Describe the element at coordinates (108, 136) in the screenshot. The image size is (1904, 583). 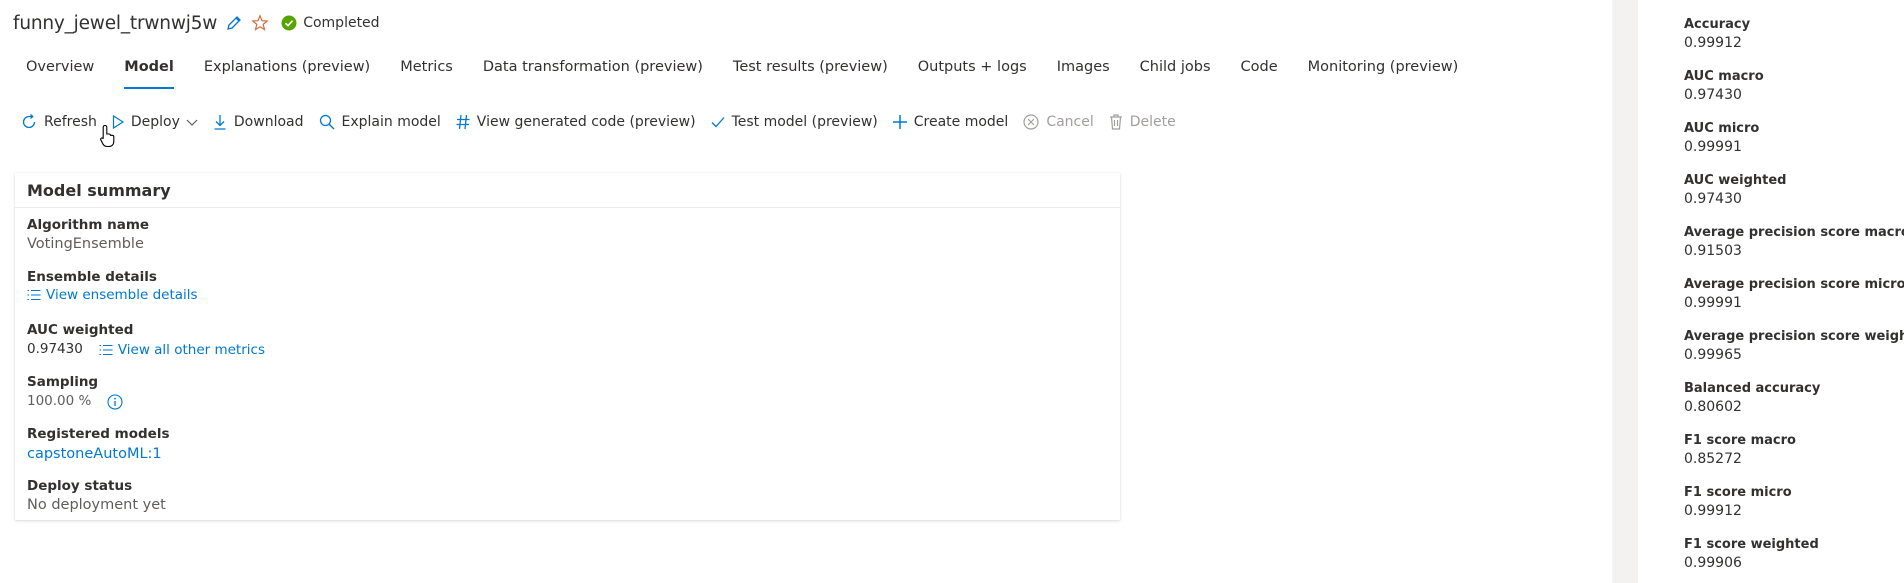
I see `mouse-cursor-icon` at that location.